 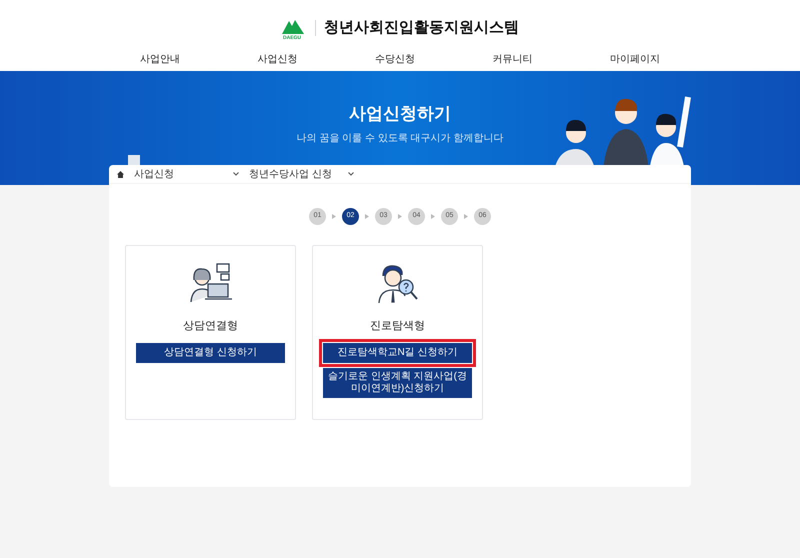 What do you see at coordinates (395, 59) in the screenshot?
I see `nav-link: 수당신청` at bounding box center [395, 59].